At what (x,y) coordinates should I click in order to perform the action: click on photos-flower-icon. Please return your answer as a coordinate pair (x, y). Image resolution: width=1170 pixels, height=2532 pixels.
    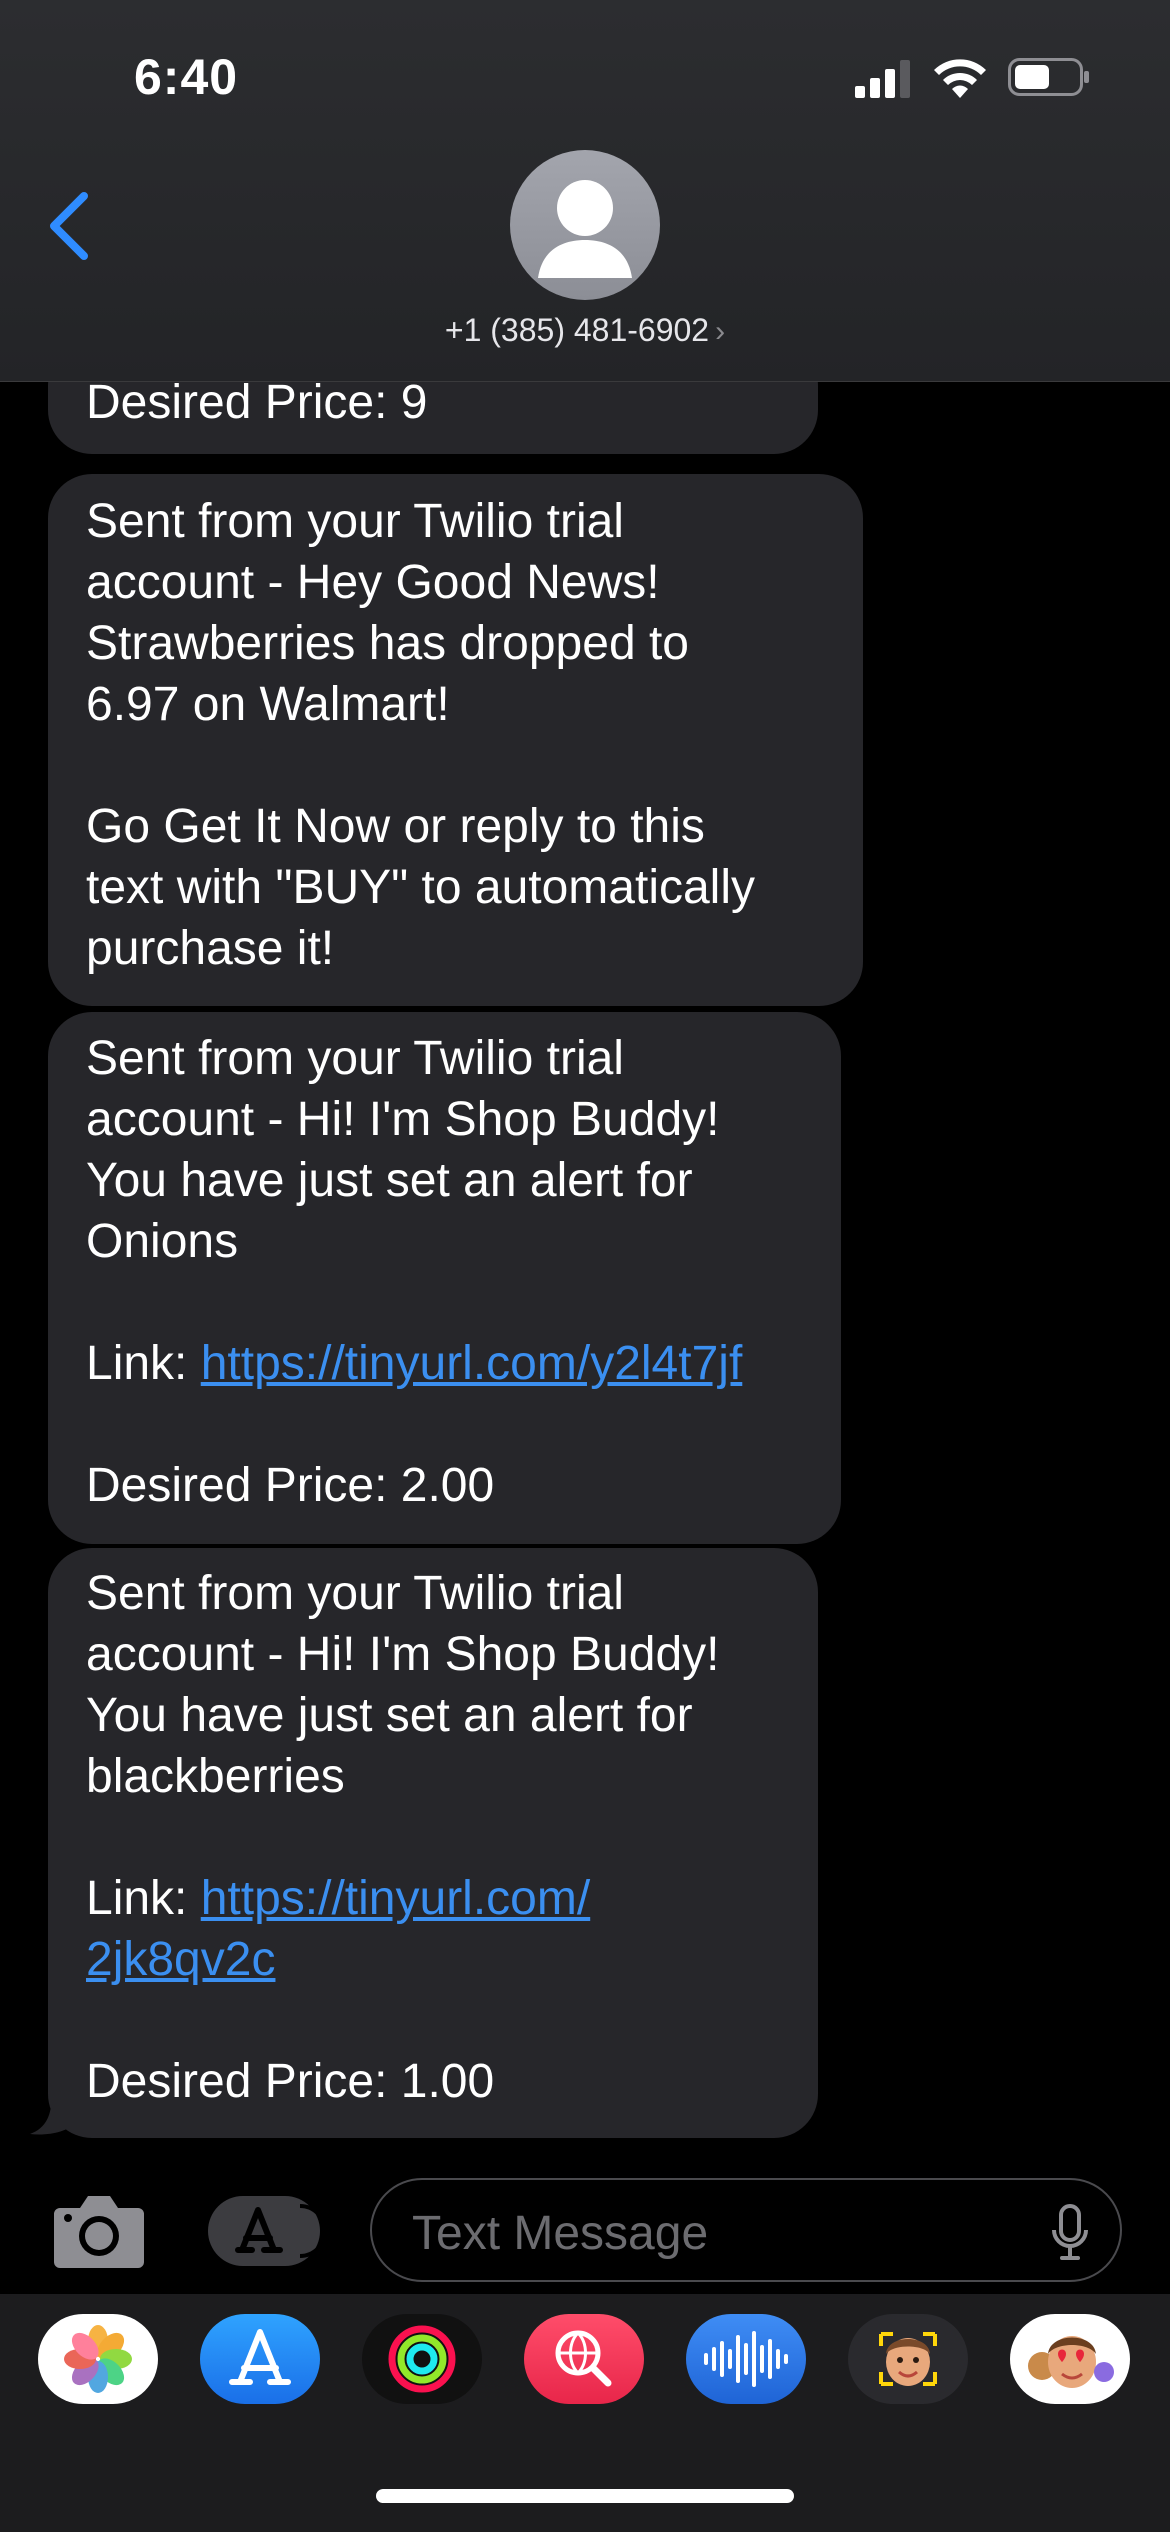
    Looking at the image, I should click on (98, 2359).